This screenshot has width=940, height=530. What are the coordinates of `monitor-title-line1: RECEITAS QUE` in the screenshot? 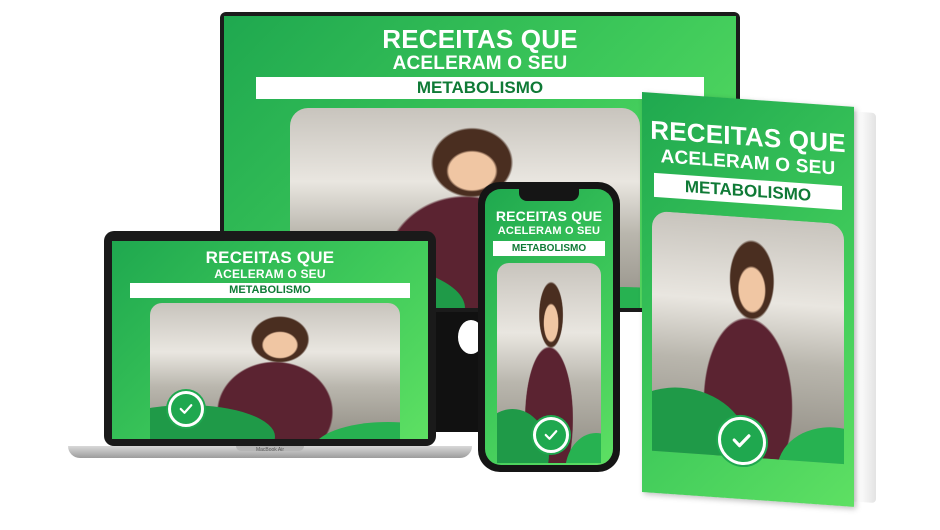 It's located at (480, 39).